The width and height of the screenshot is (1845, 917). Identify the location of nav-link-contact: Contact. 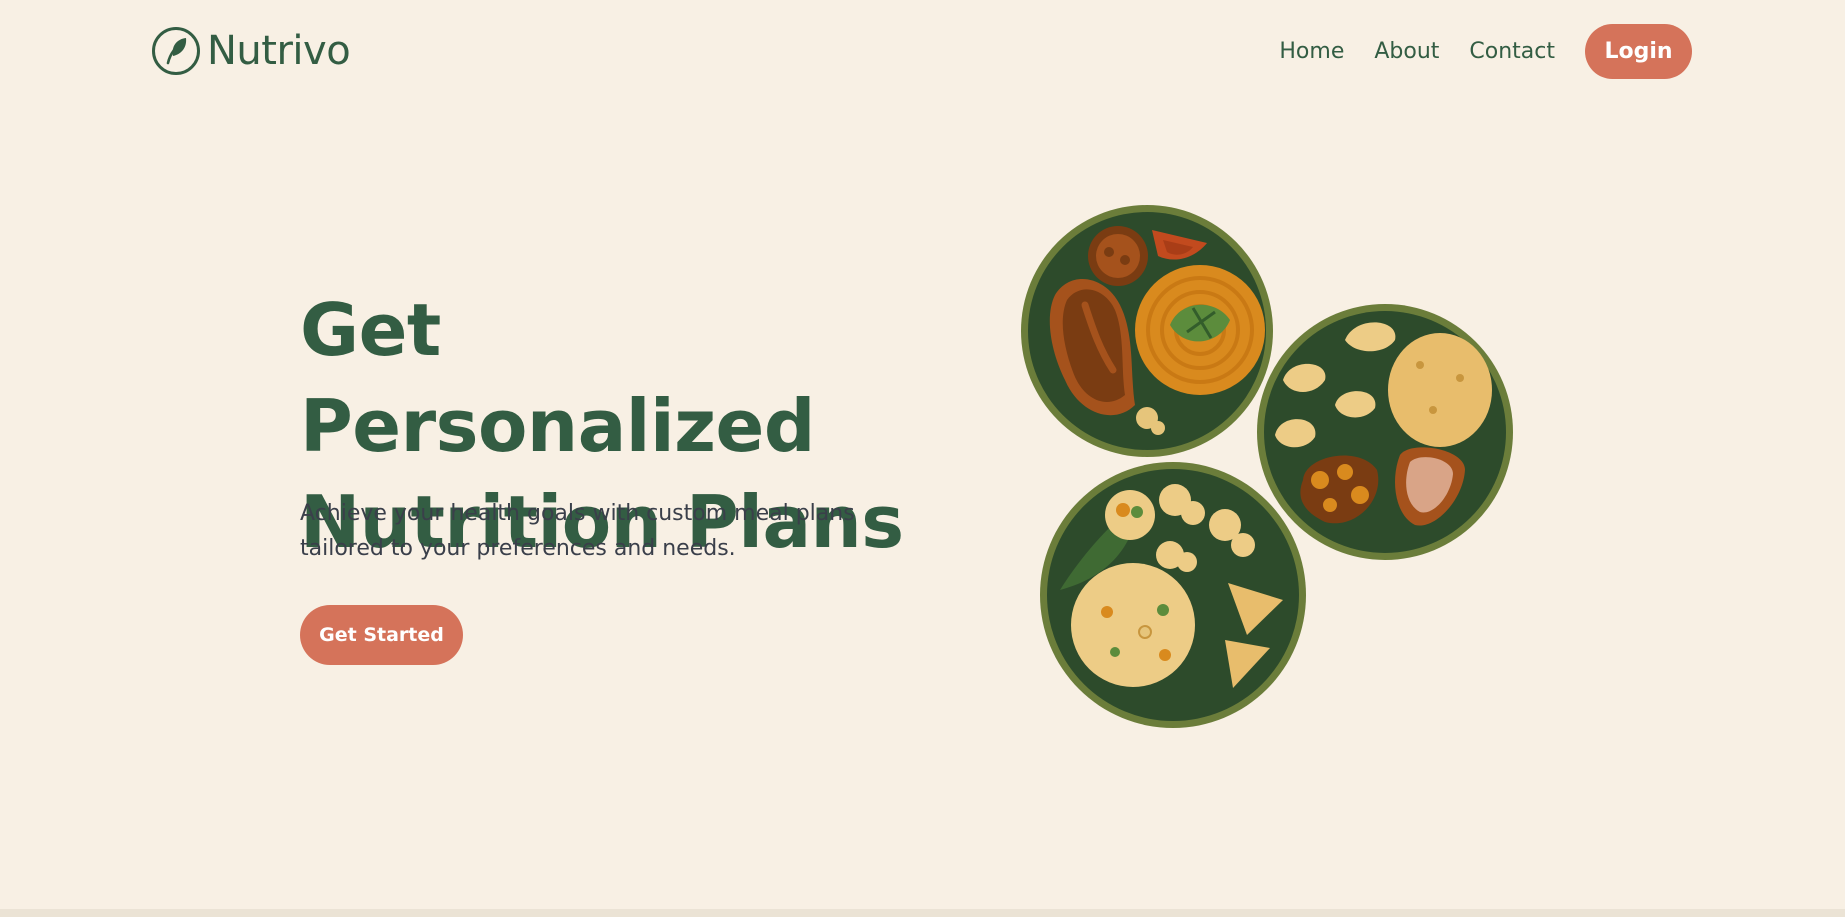
(1512, 51).